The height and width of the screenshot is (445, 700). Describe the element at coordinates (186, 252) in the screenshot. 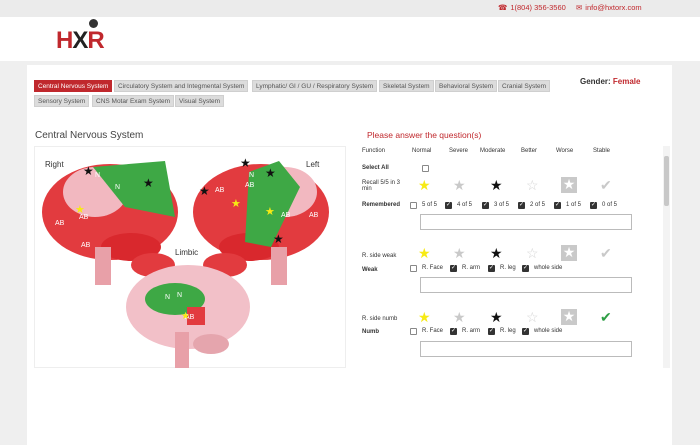

I see `label-limbic: Limbic` at that location.